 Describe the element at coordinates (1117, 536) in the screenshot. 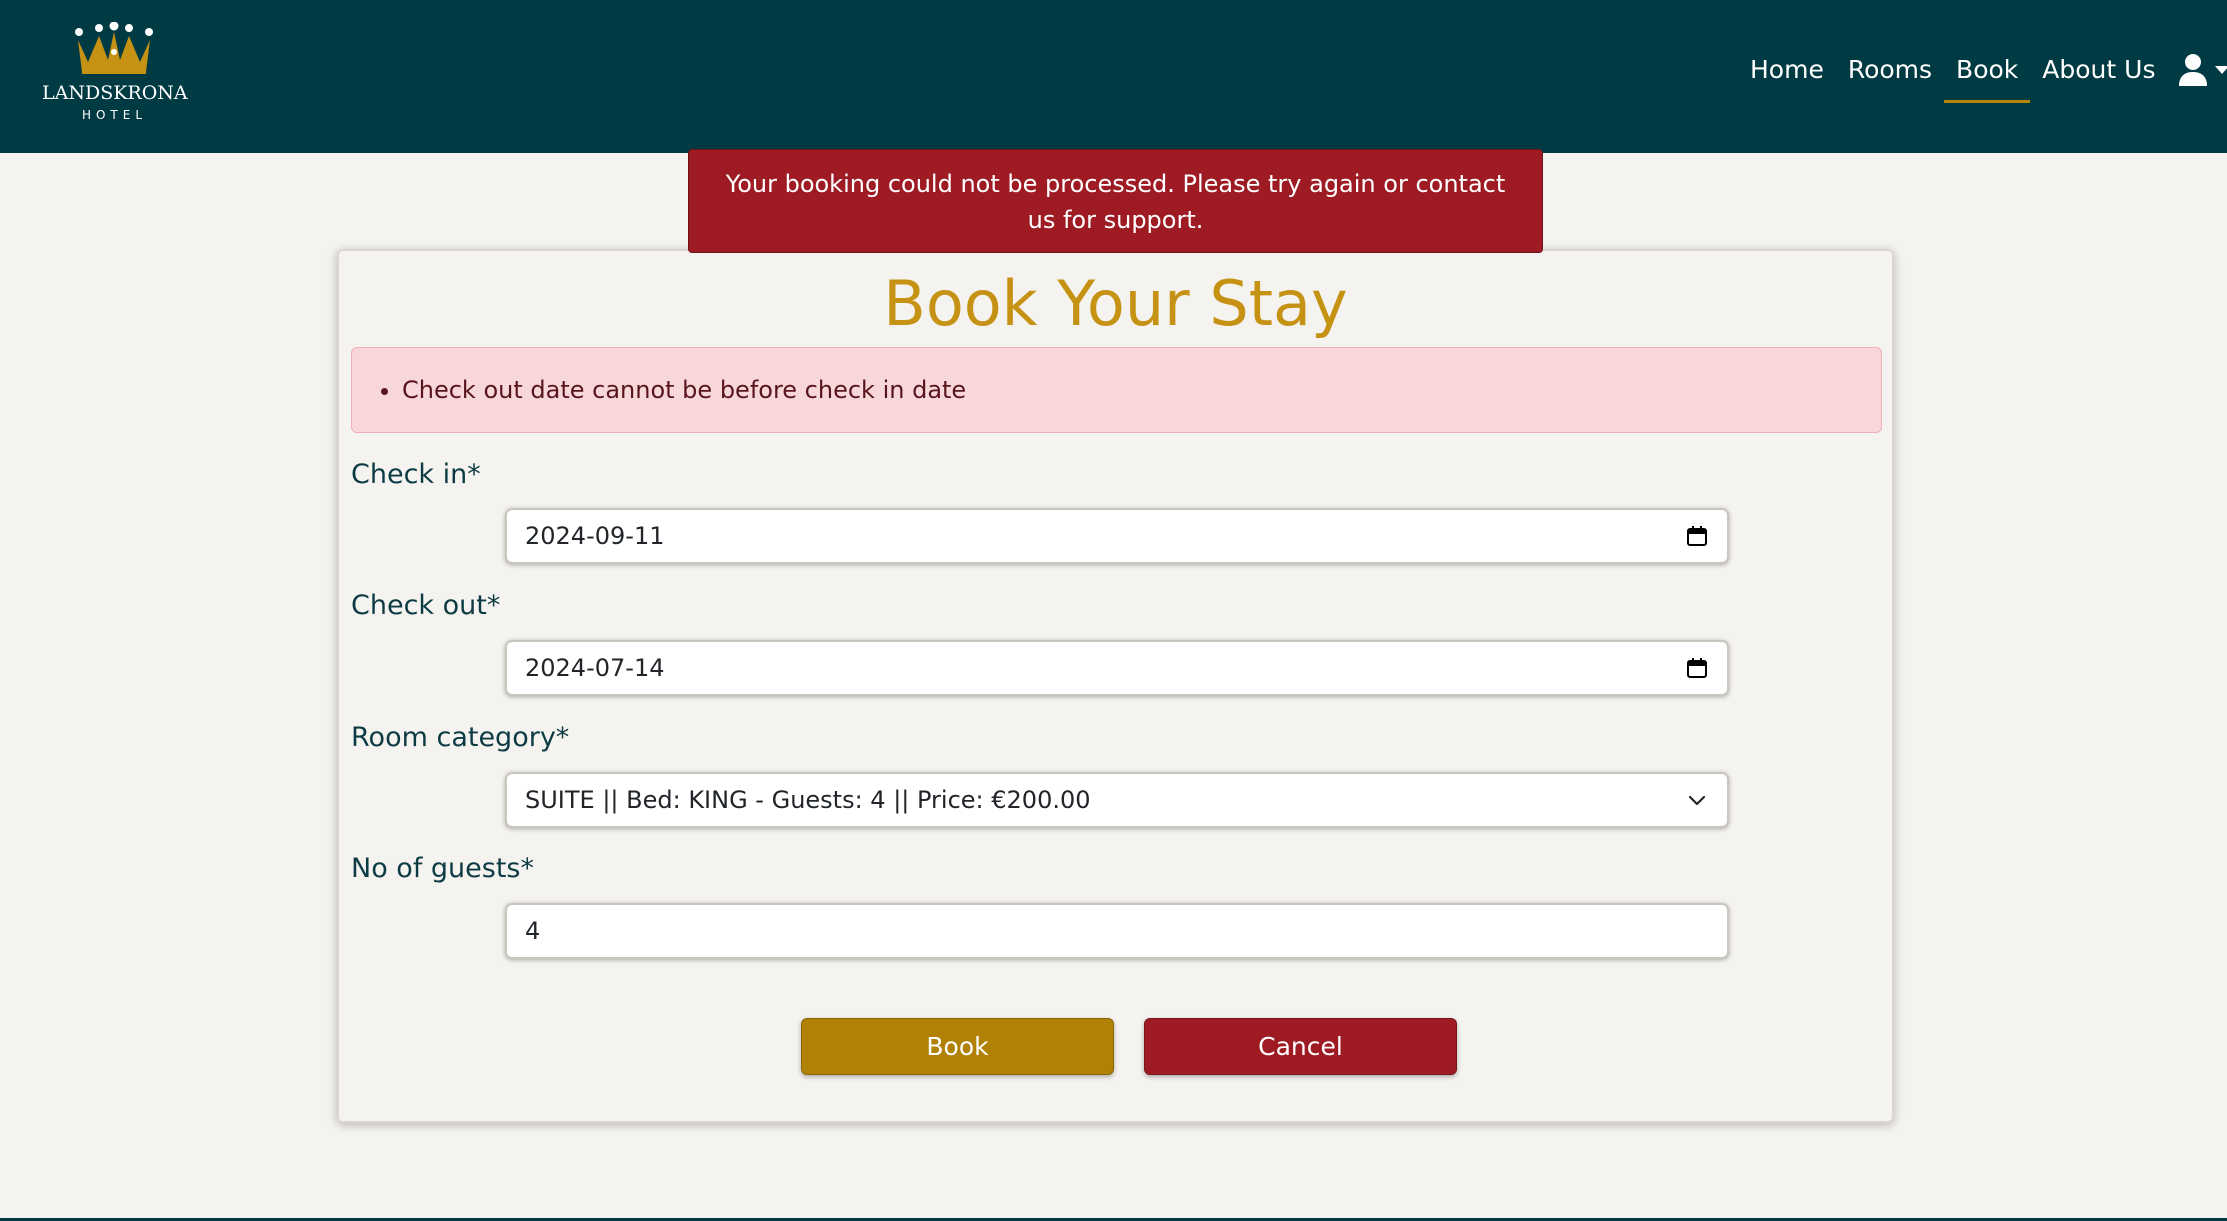

I see `check-in-field: 2024-09-11` at that location.